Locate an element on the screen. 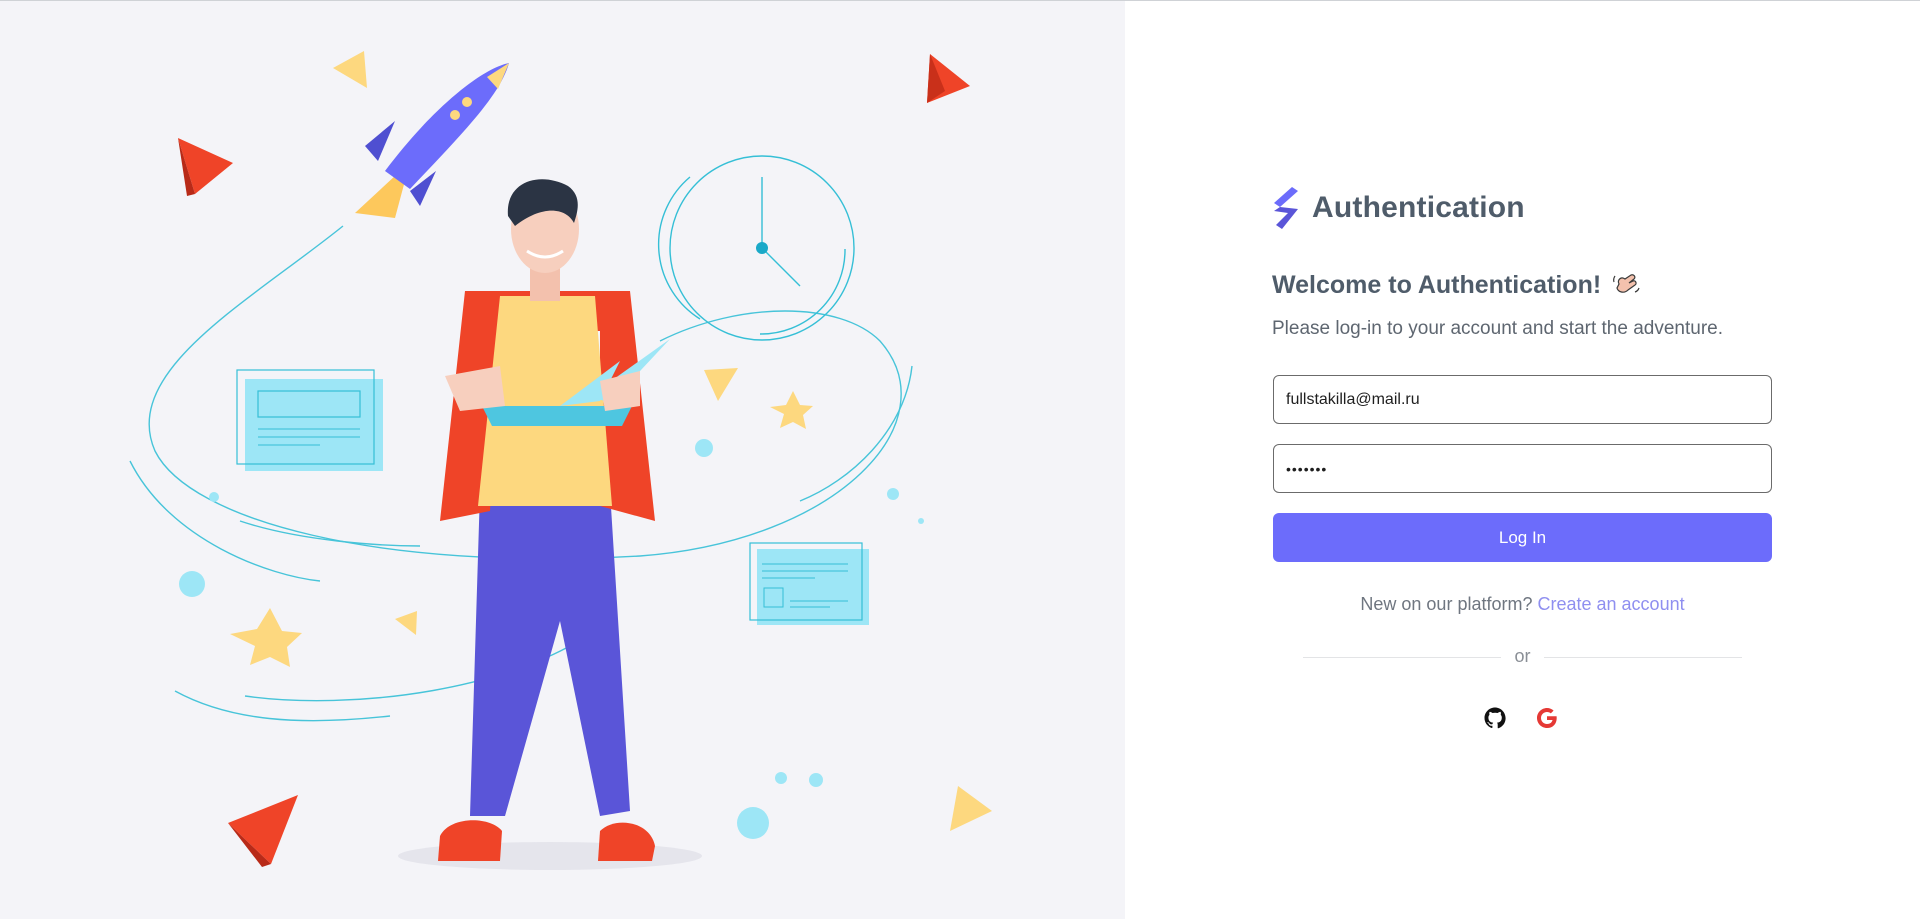 This screenshot has width=1920, height=919. ui-card-right is located at coordinates (809, 583).